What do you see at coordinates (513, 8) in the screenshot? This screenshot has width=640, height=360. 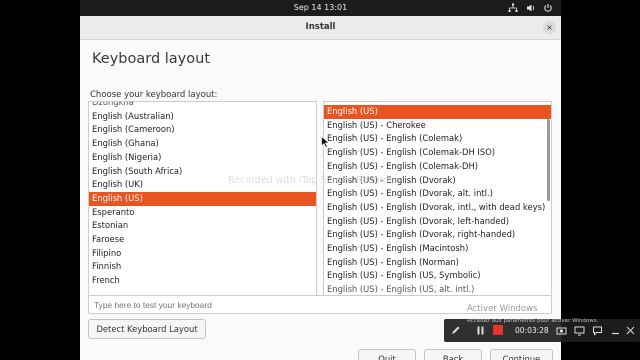 I see `network-icon` at bounding box center [513, 8].